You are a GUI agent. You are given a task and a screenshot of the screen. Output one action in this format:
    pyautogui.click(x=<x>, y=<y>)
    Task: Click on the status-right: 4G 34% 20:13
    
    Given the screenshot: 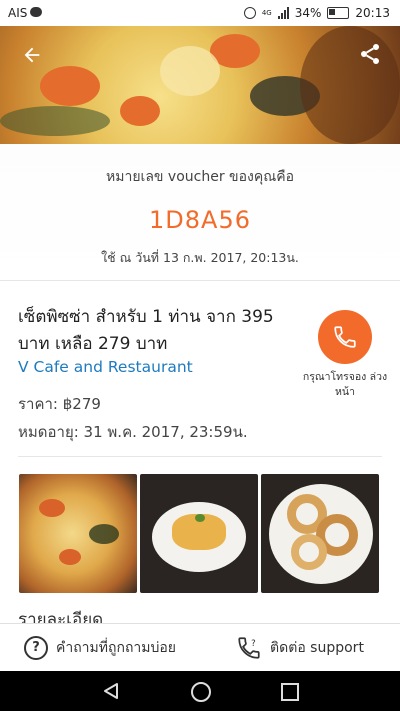 What is the action you would take?
    pyautogui.click(x=316, y=13)
    